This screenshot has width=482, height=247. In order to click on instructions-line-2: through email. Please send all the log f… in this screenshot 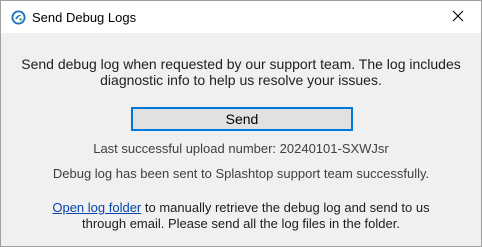, I will do `click(241, 223)`.